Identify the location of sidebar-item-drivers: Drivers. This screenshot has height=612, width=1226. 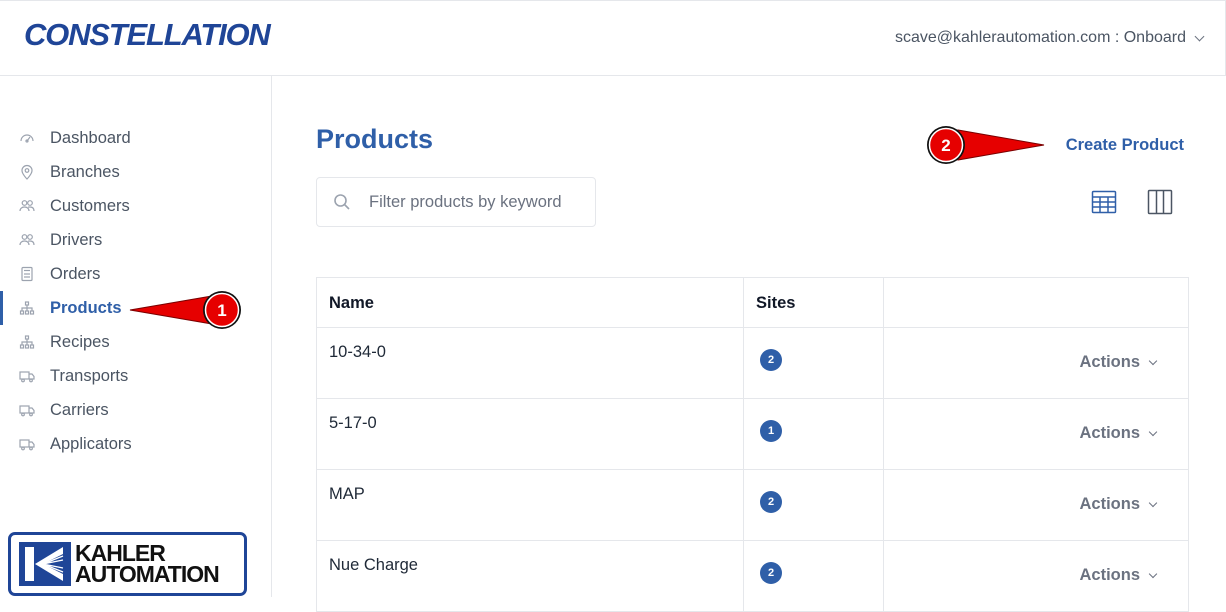
(135, 240).